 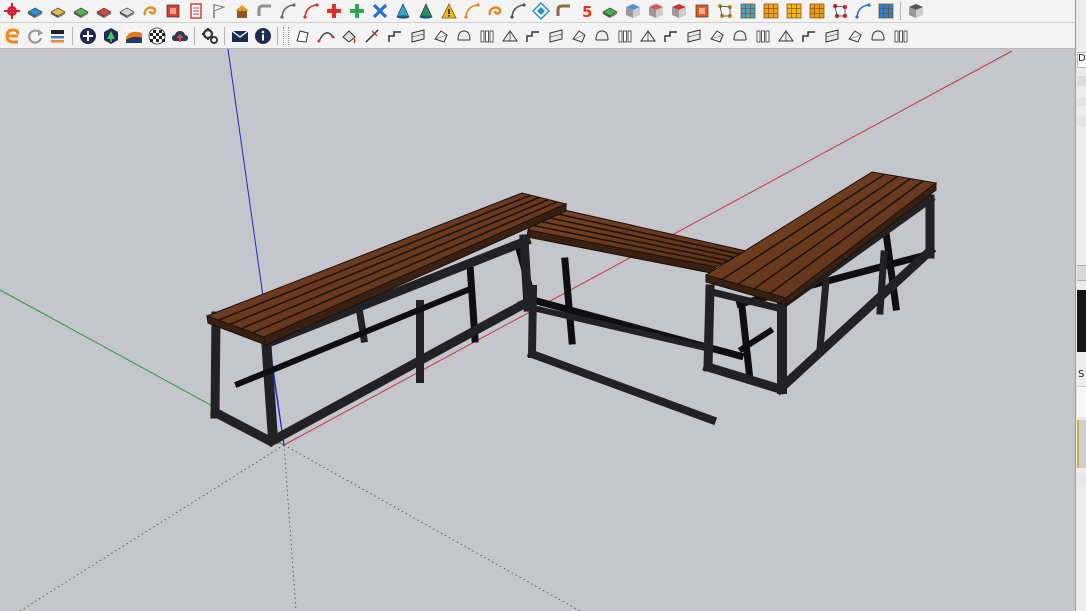 I want to click on curve-icon, so click(x=287, y=11).